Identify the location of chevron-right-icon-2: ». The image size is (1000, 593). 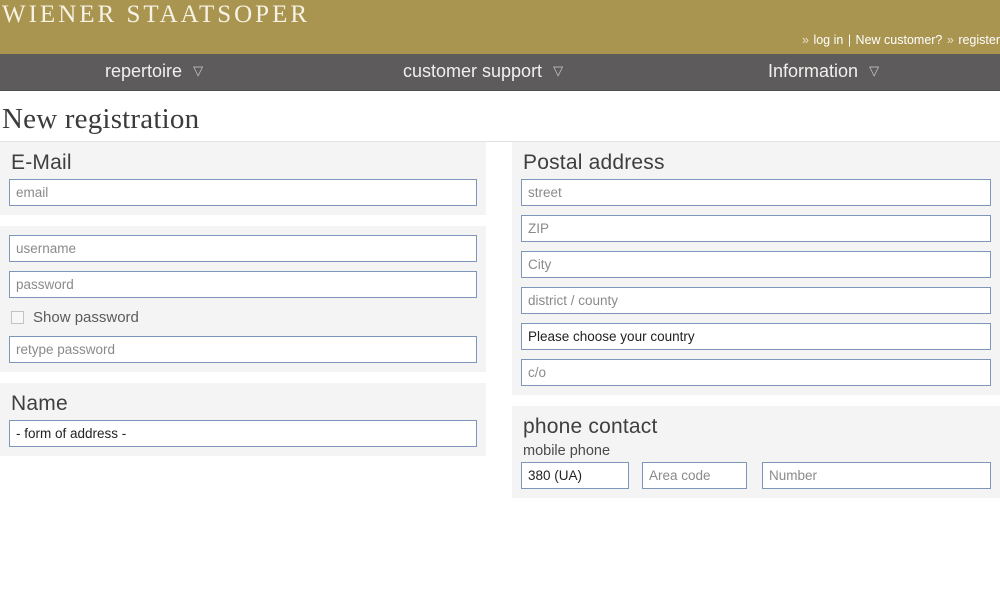
(950, 40).